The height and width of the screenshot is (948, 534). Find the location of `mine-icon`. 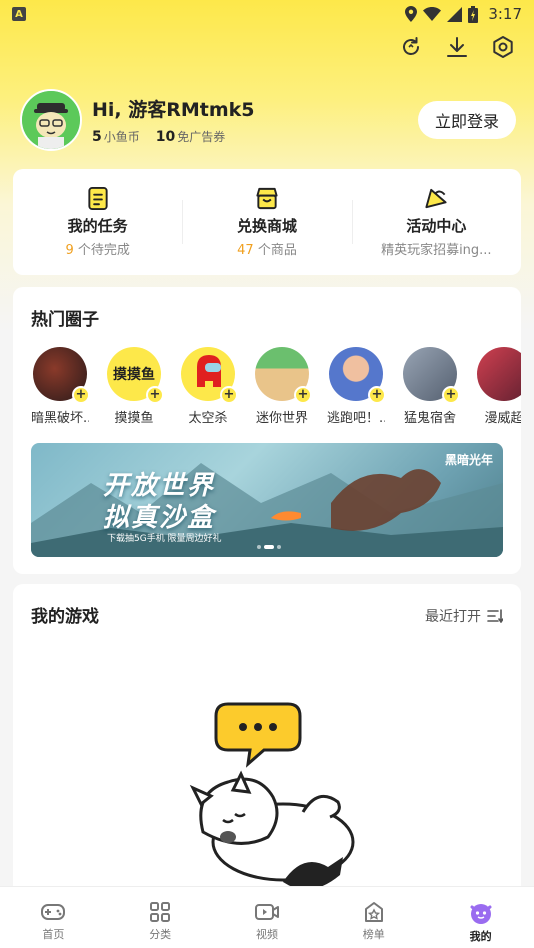

mine-icon is located at coordinates (481, 914).